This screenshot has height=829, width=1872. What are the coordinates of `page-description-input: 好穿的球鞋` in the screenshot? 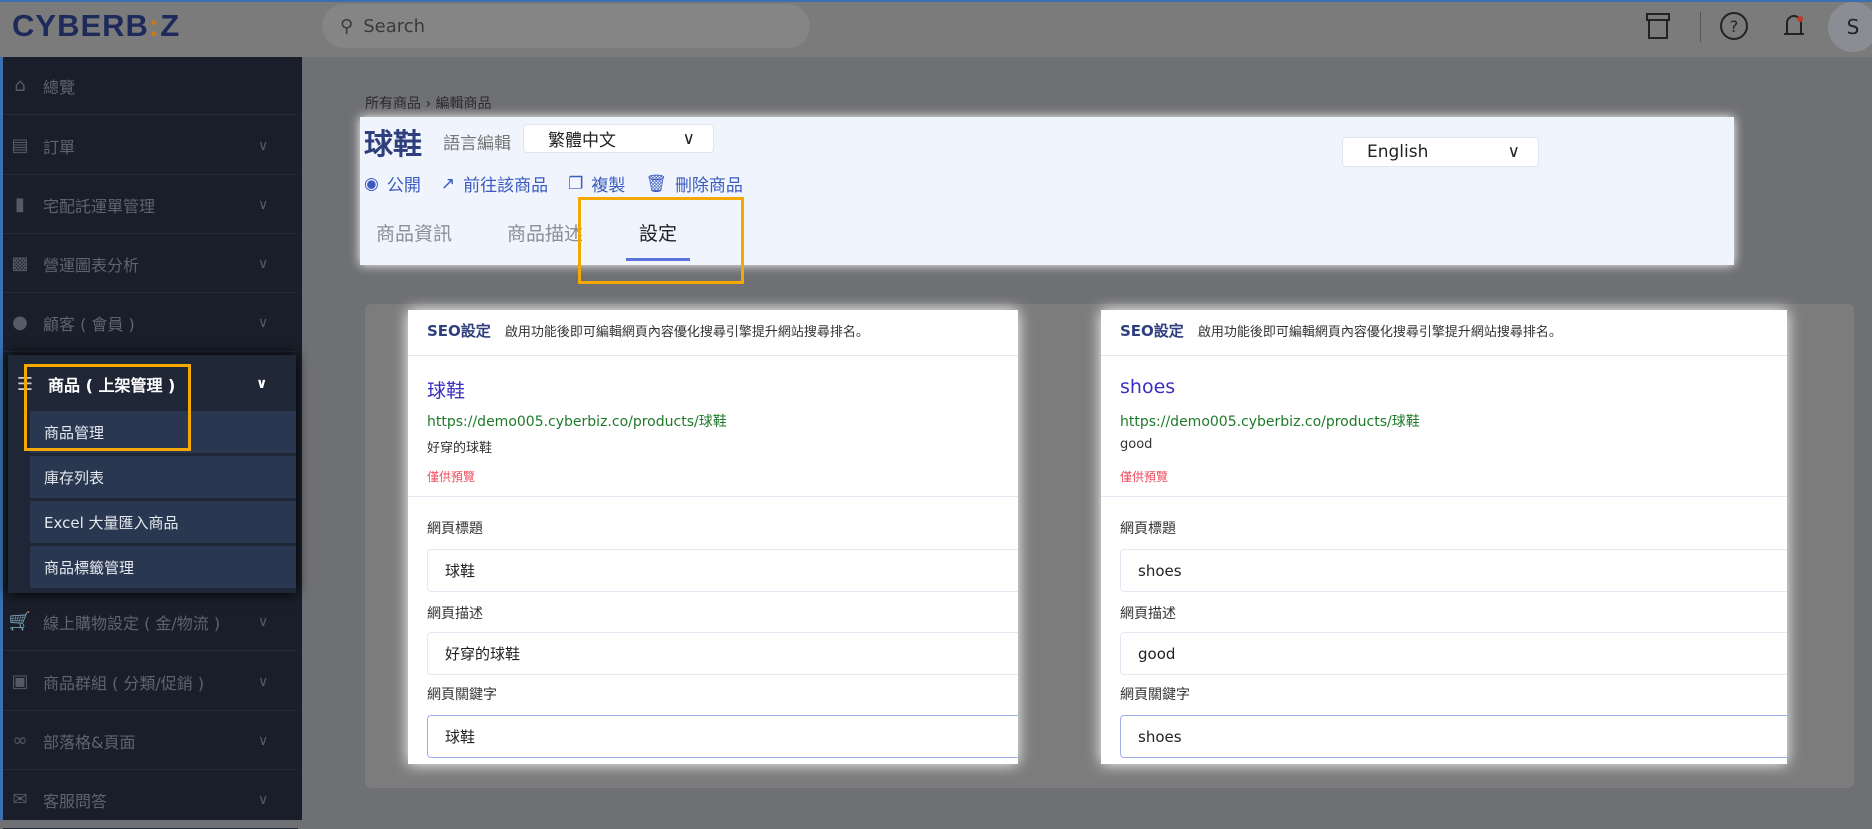 It's located at (722, 653).